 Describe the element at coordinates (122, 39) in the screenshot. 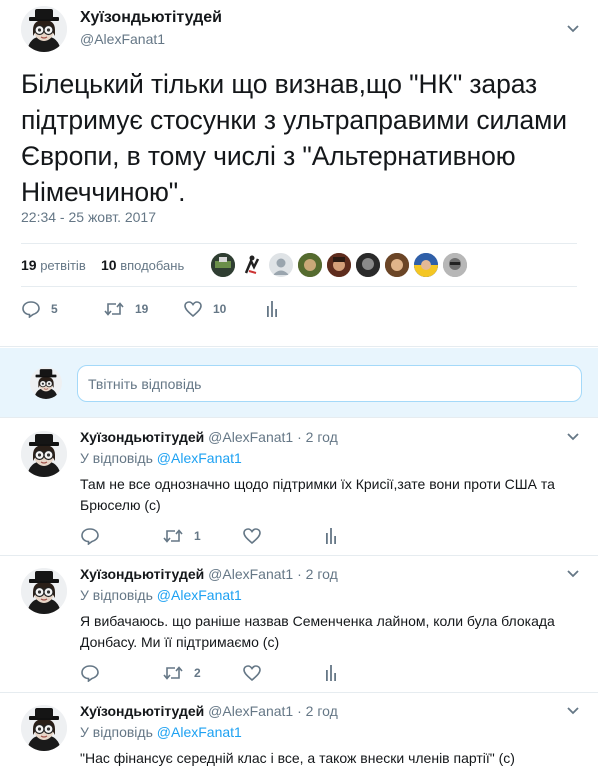

I see `author-handle: @AlexFanat1` at that location.